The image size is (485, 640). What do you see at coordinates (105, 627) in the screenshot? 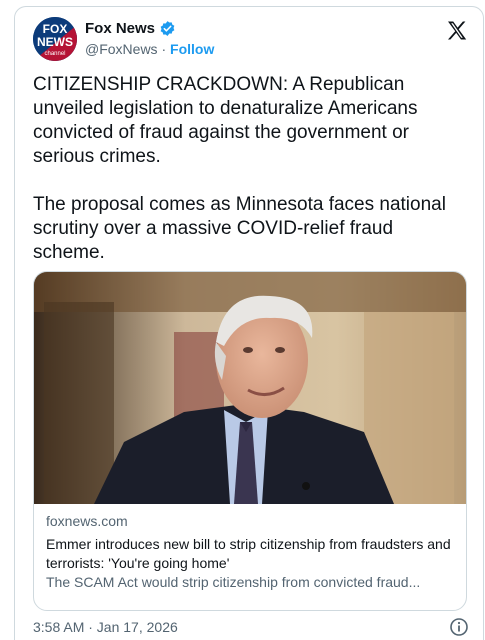
I see `timestamp: 3:58 AM · Jan 17, 2026` at bounding box center [105, 627].